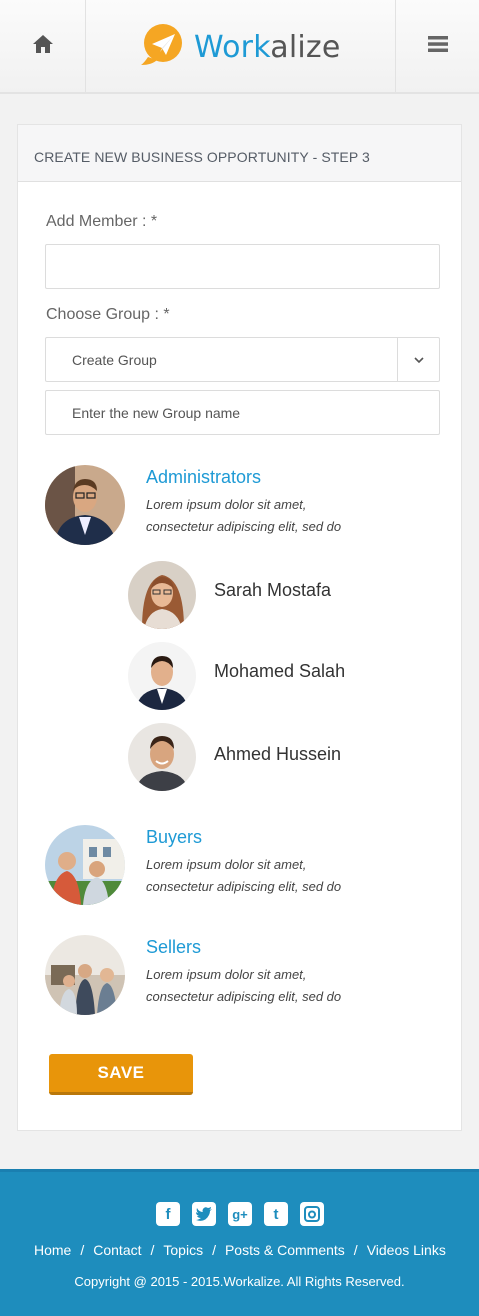  Describe the element at coordinates (162, 595) in the screenshot. I see `member-avatar-sarah` at that location.